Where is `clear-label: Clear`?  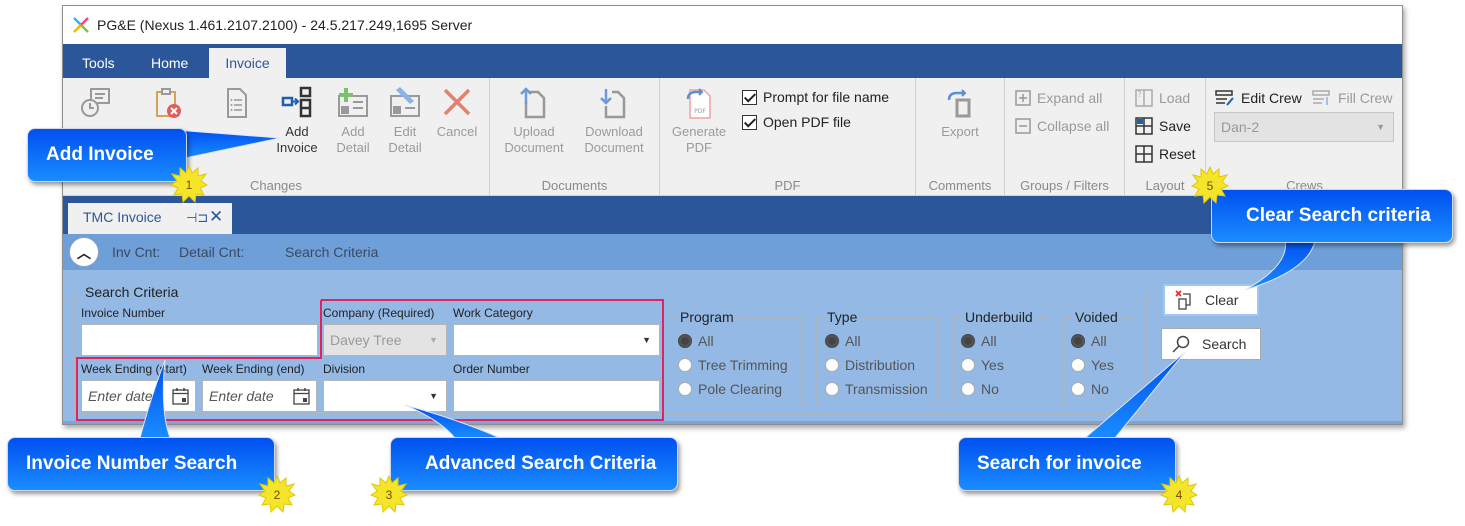 clear-label: Clear is located at coordinates (1222, 300).